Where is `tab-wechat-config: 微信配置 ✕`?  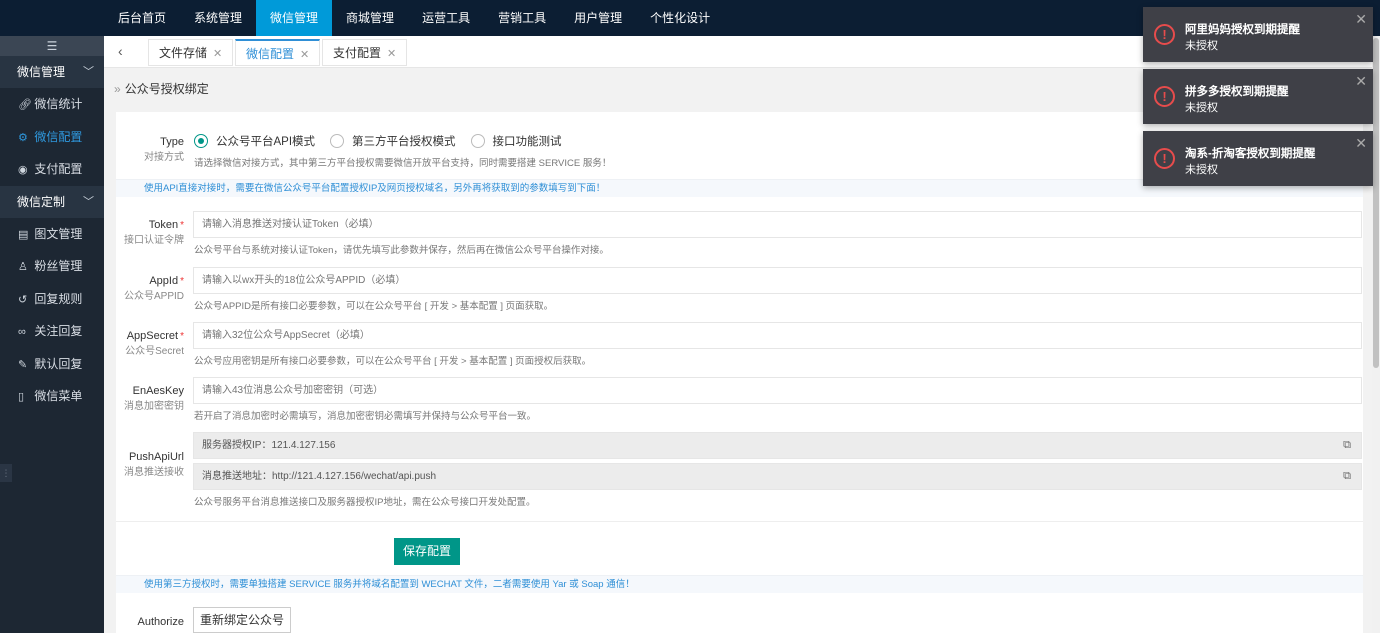 tab-wechat-config: 微信配置 ✕ is located at coordinates (278, 52).